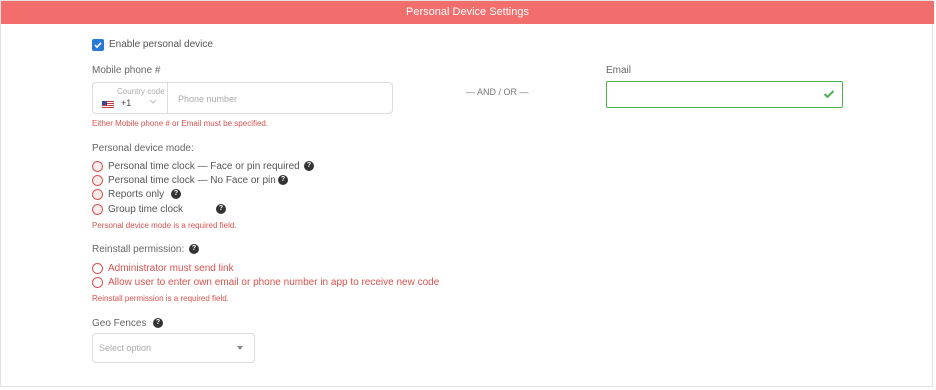 The height and width of the screenshot is (390, 936). Describe the element at coordinates (171, 268) in the screenshot. I see `radio-label: Administrator must send link` at that location.